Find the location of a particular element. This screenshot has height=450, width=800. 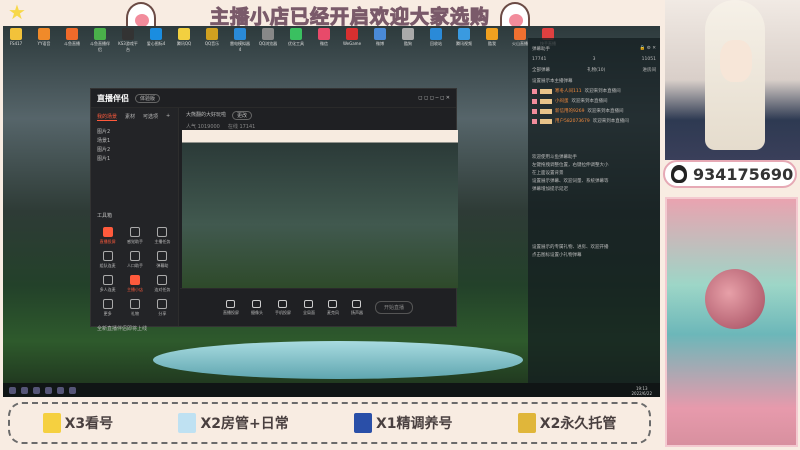

tool-button: 更多 is located at coordinates (107, 308).